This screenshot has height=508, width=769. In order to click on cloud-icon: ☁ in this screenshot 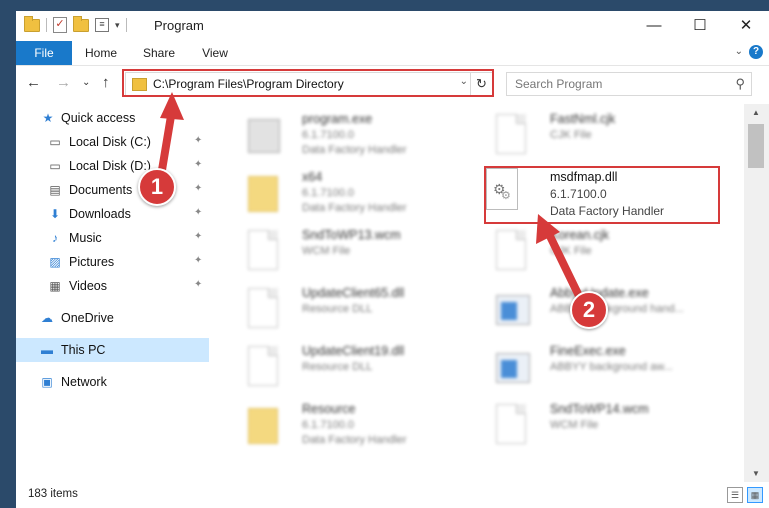, I will do `click(47, 318)`.